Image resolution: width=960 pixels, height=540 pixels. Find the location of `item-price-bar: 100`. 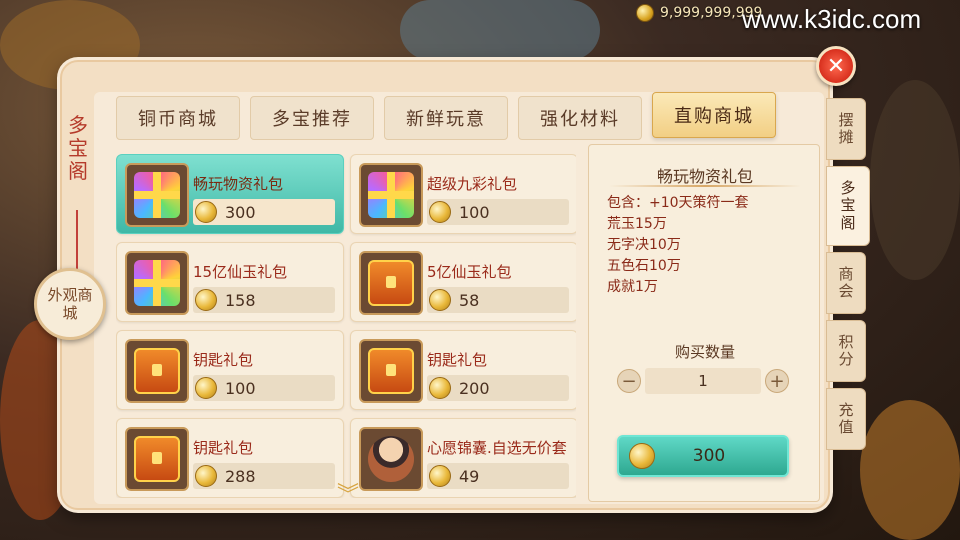

item-price-bar: 100 is located at coordinates (264, 388).